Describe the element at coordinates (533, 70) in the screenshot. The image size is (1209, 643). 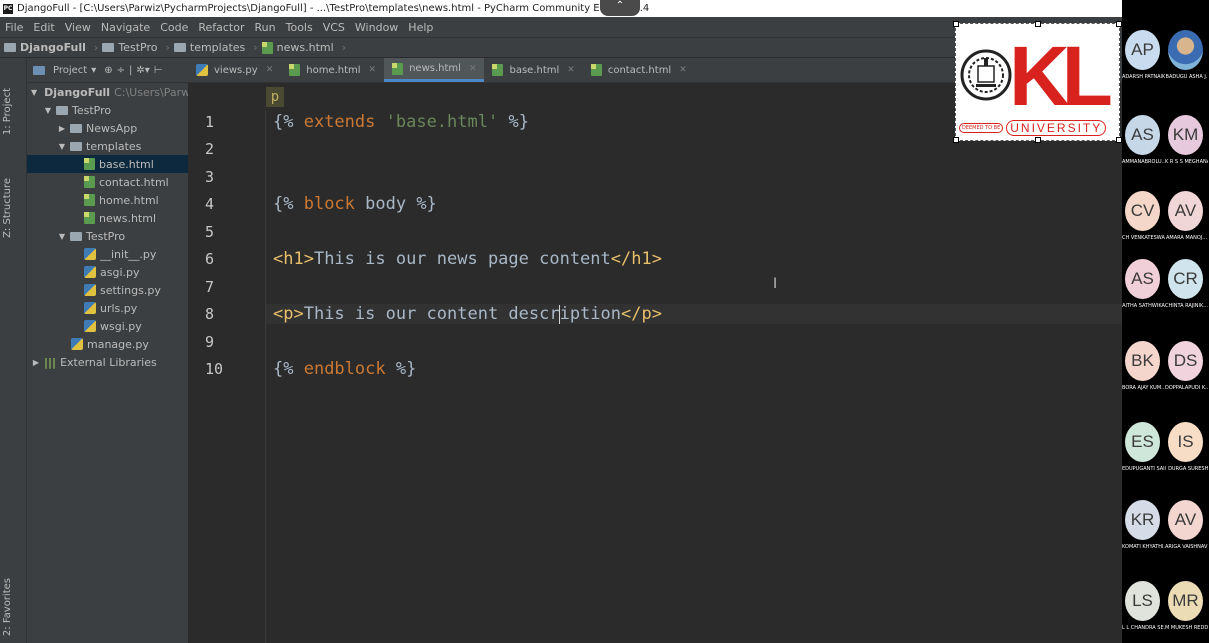
I see `tab-base-html: base.html ✕` at that location.